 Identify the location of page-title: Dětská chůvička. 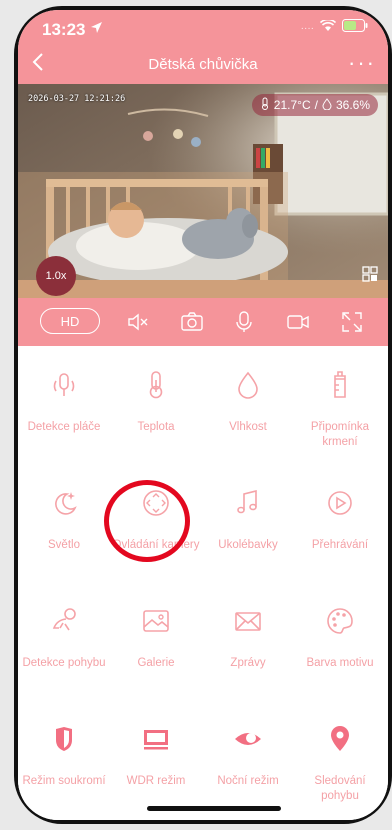
(203, 64).